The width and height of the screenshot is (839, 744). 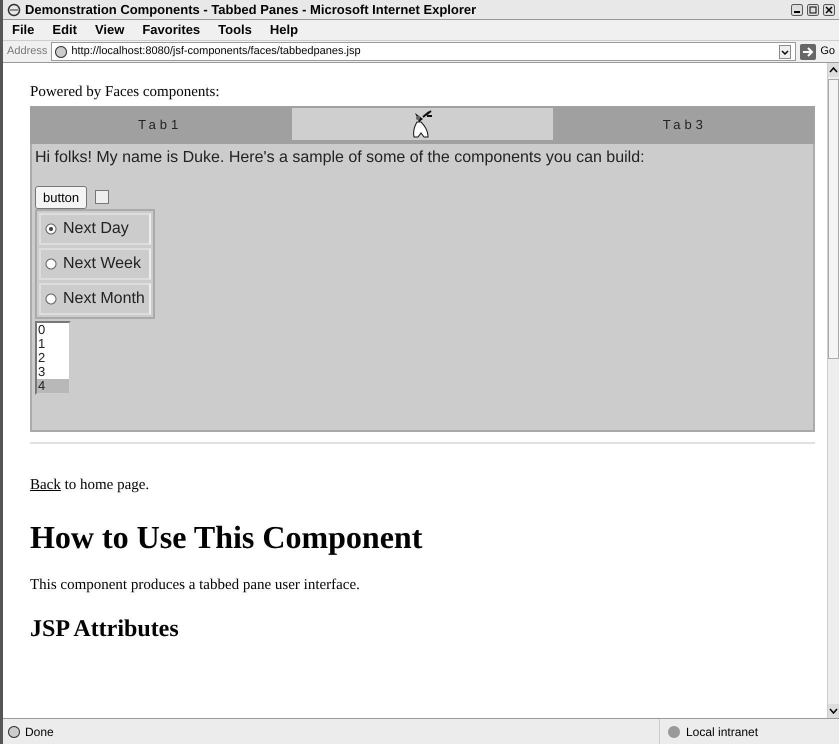 What do you see at coordinates (340, 158) in the screenshot?
I see `greeting-text: Hi folks! My name is Duke. Here's a sample of some of the components you can build:` at bounding box center [340, 158].